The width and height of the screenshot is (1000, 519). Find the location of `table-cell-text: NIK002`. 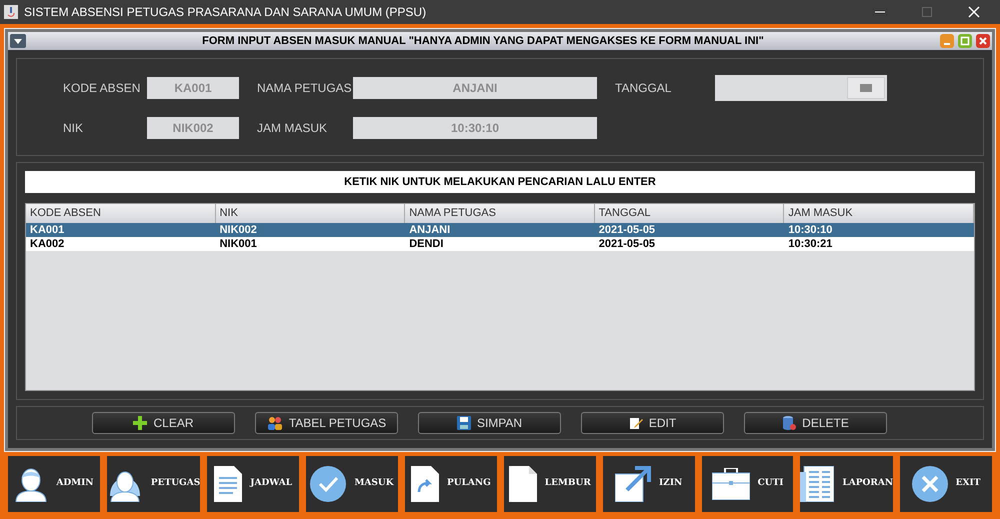

table-cell-text: NIK002 is located at coordinates (238, 230).